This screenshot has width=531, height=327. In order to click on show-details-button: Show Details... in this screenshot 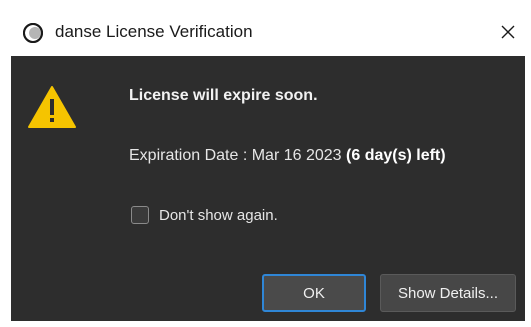, I will do `click(448, 293)`.